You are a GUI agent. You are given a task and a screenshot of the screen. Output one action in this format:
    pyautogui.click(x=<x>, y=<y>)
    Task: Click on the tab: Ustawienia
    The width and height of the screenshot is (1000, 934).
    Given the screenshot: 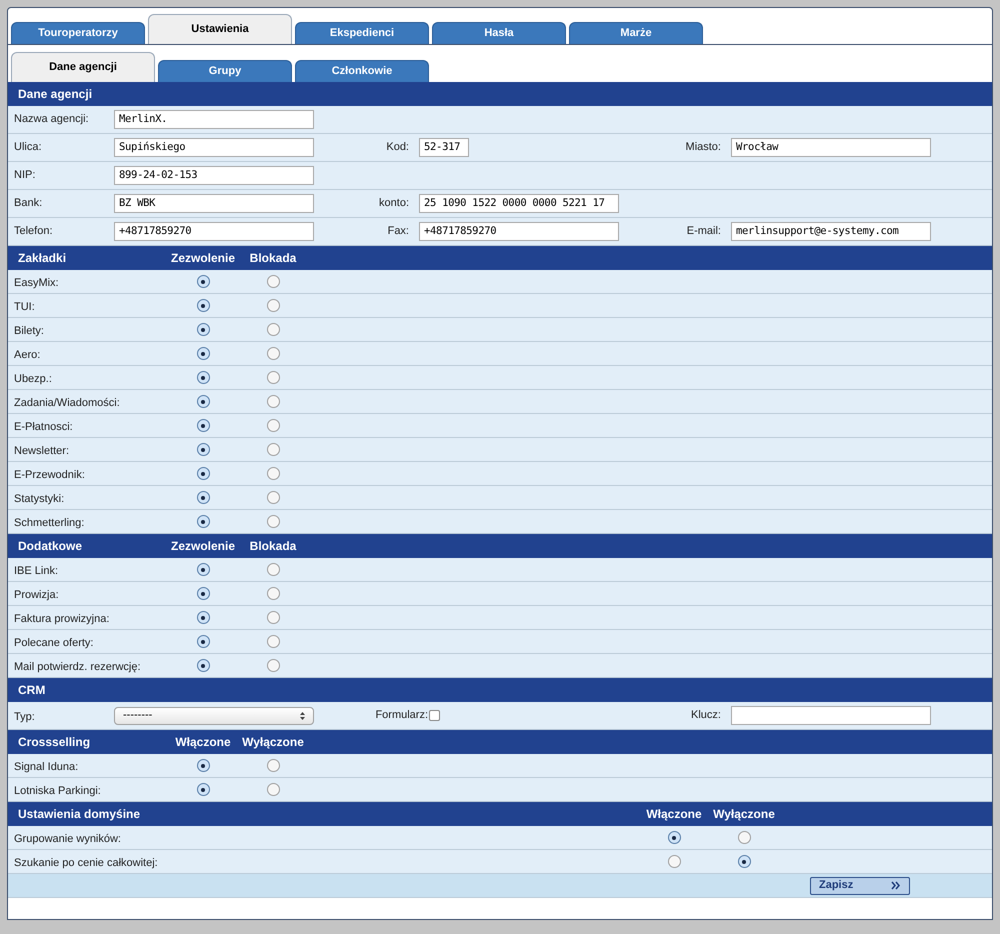 What is the action you would take?
    pyautogui.click(x=220, y=29)
    